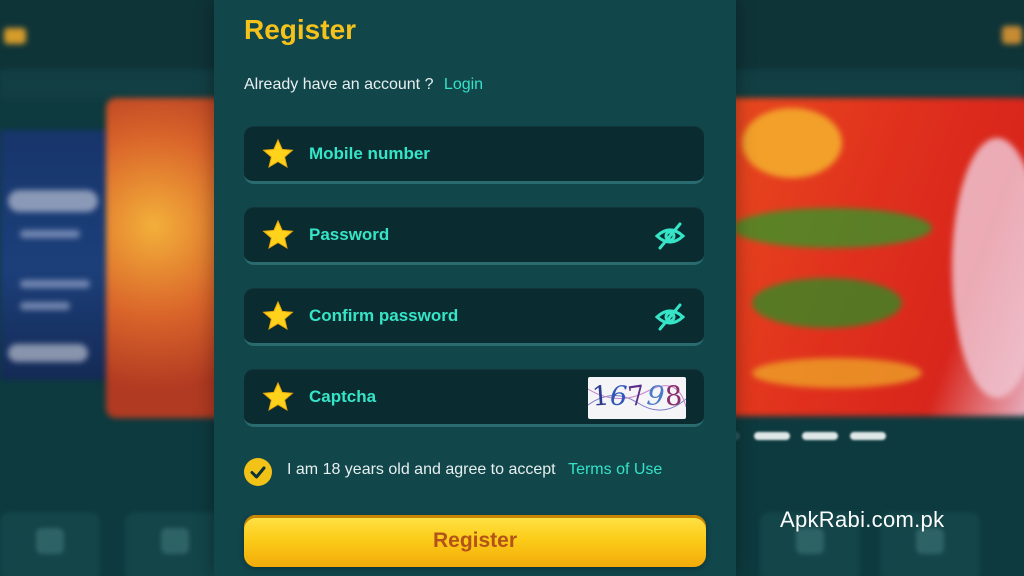 Image resolution: width=1024 pixels, height=576 pixels. I want to click on captcha-field: Captcha 16798, so click(474, 398).